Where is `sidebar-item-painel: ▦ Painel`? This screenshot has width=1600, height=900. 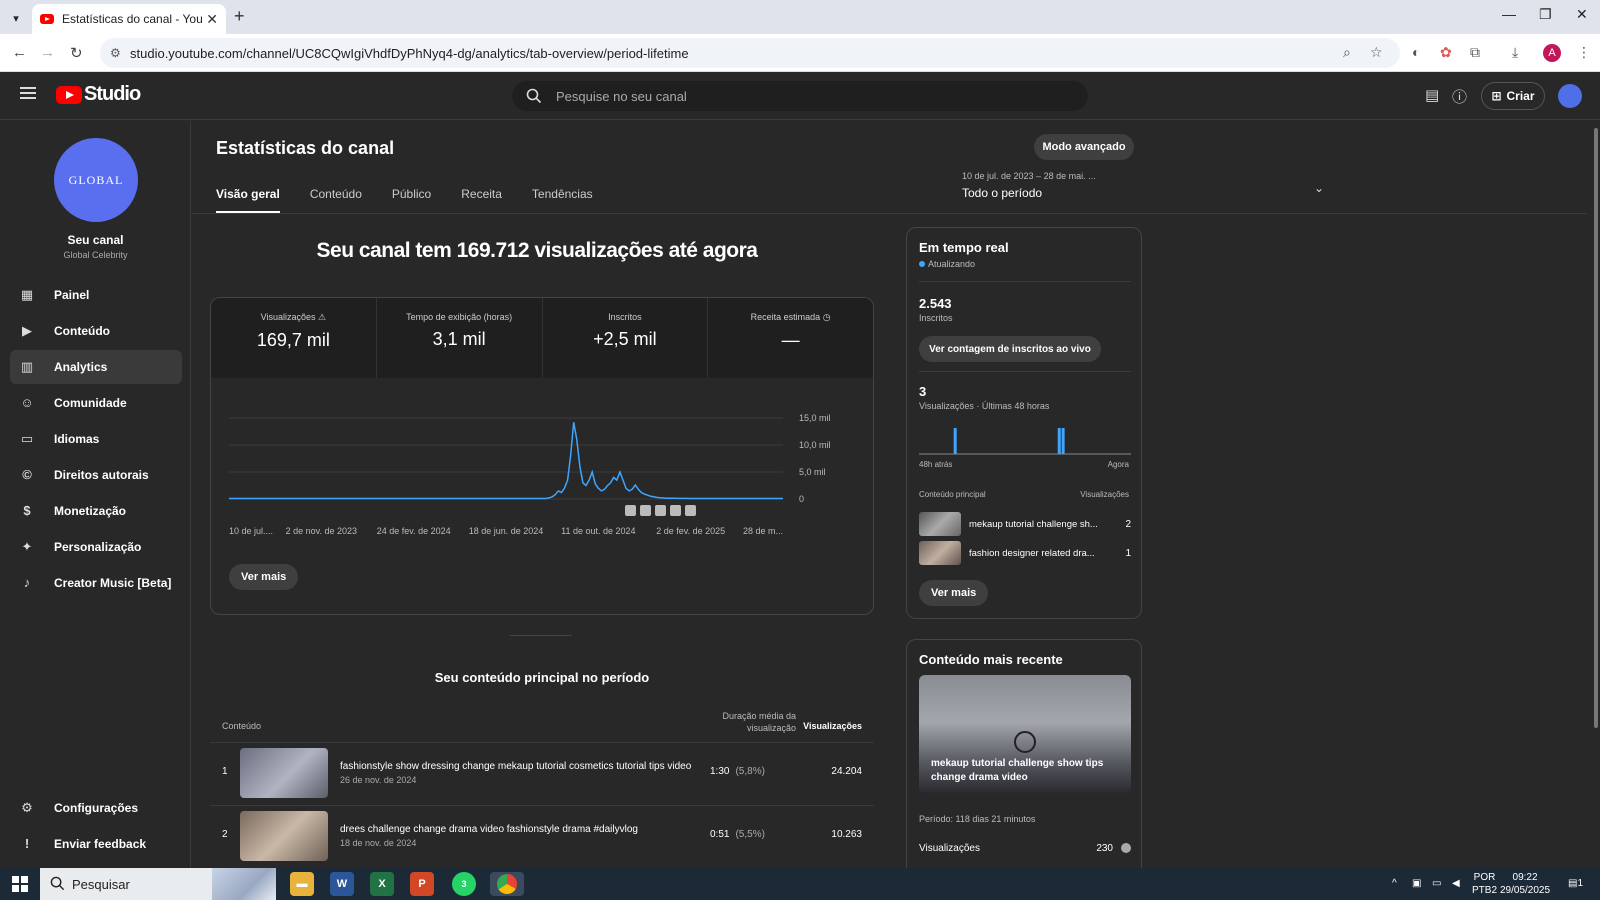
sidebar-item-painel: ▦ Painel is located at coordinates (96, 295).